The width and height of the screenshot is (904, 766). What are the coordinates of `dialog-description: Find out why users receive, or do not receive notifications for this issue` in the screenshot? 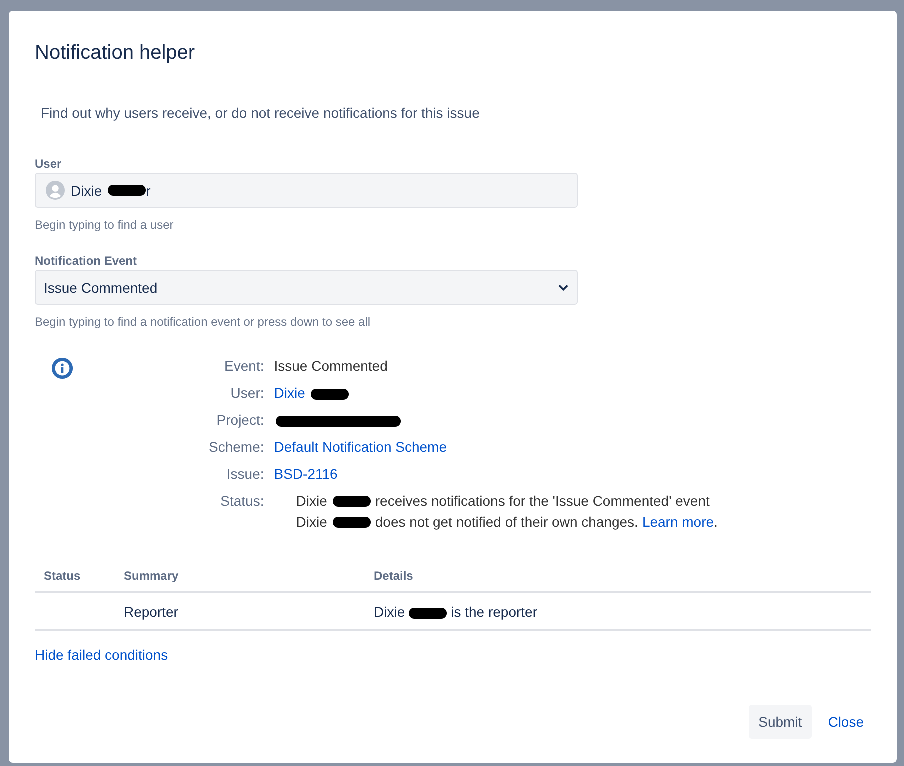 It's located at (260, 113).